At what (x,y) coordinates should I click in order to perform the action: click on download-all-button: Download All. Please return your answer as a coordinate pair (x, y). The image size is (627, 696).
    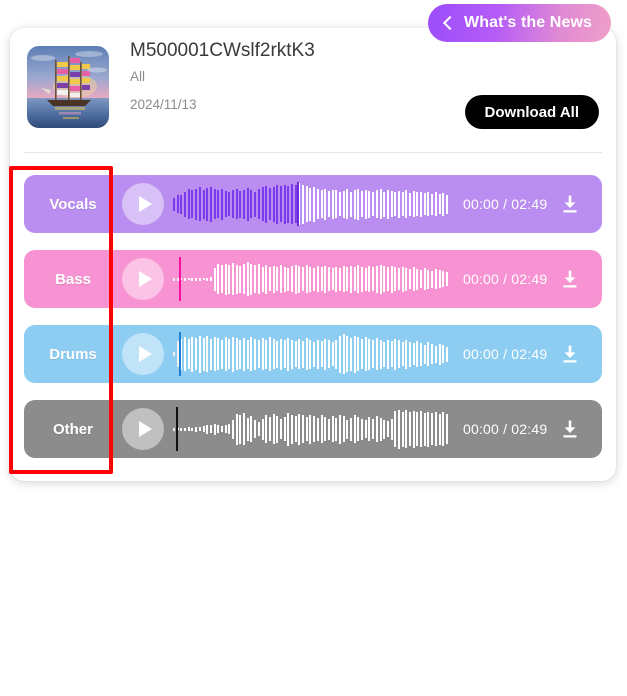
    Looking at the image, I should click on (531, 112).